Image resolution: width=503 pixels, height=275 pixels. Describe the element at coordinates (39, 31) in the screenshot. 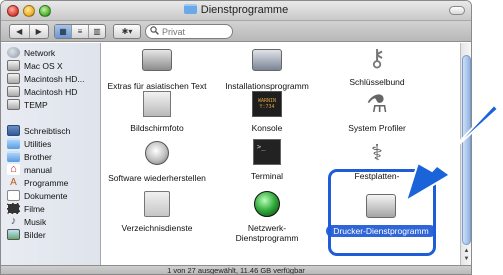

I see `forward-button: ▶` at that location.